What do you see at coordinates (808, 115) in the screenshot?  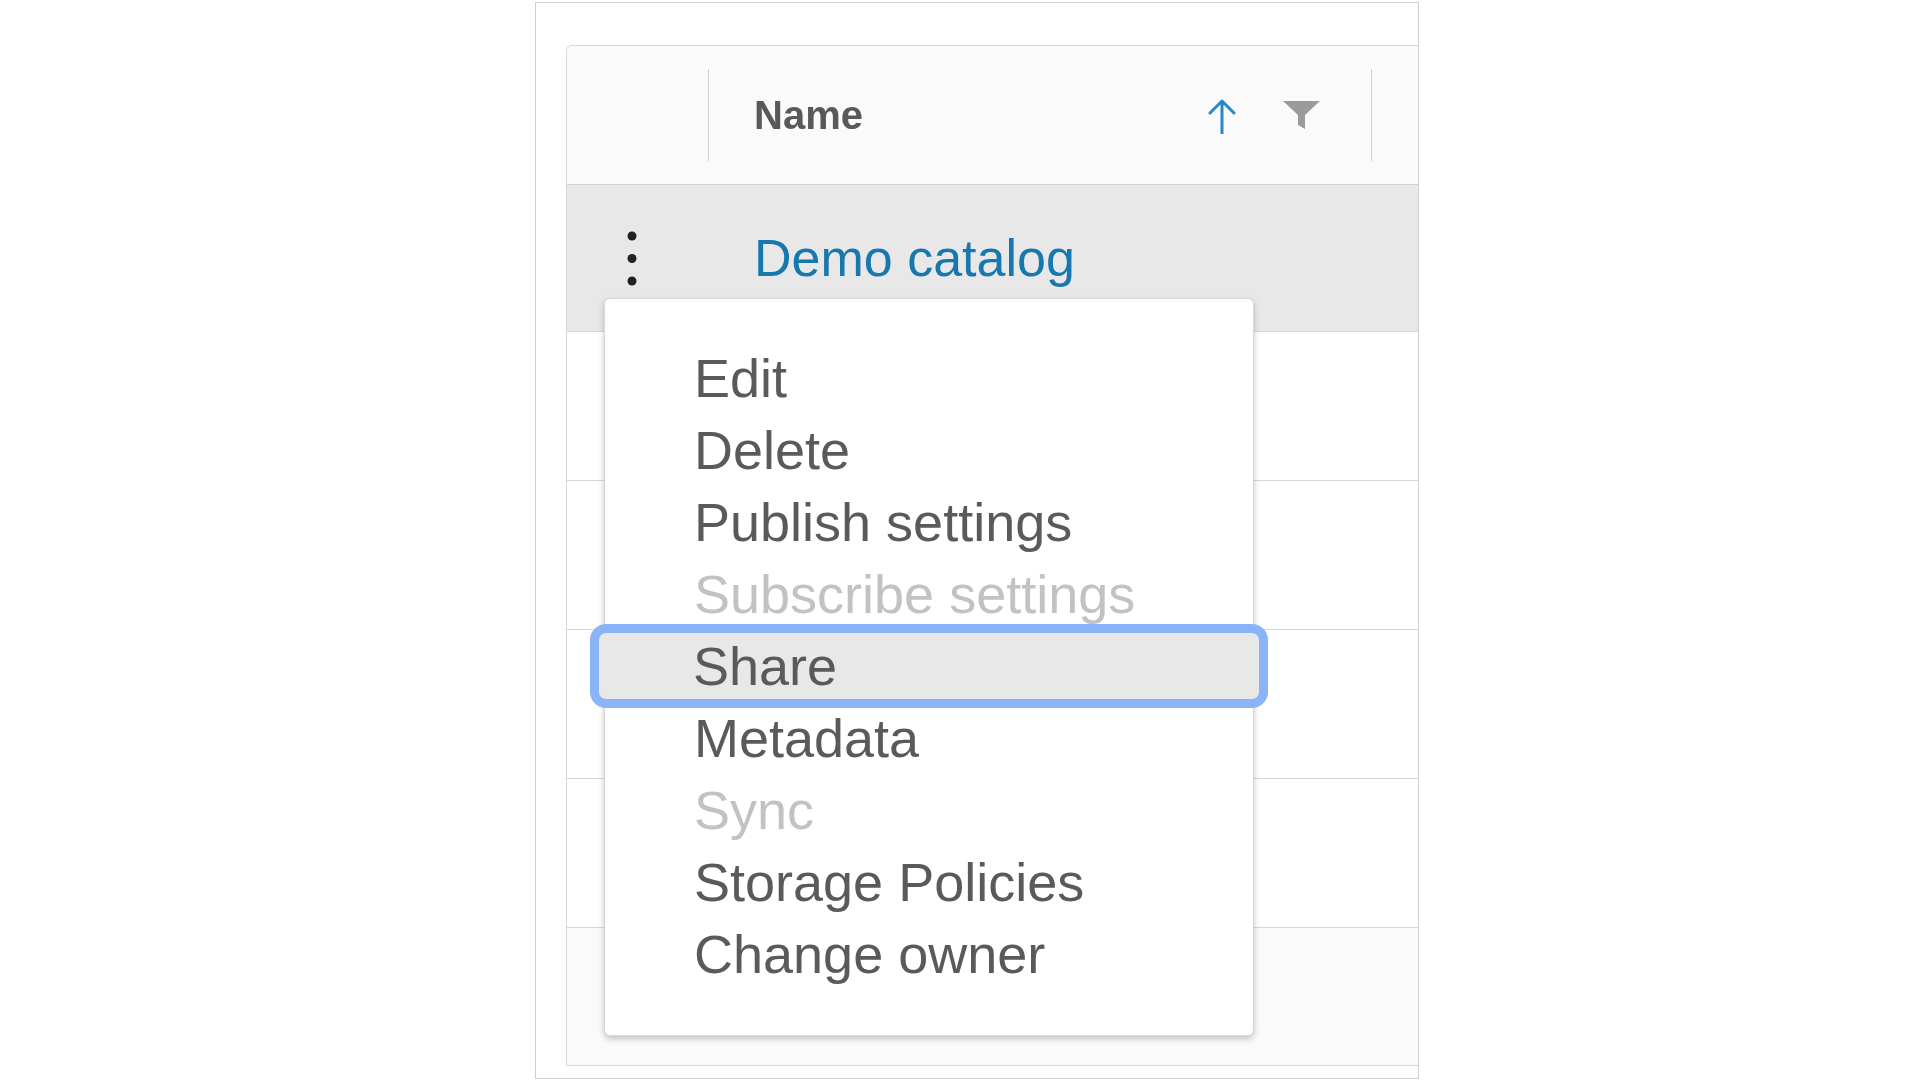 I see `column-header: Name` at bounding box center [808, 115].